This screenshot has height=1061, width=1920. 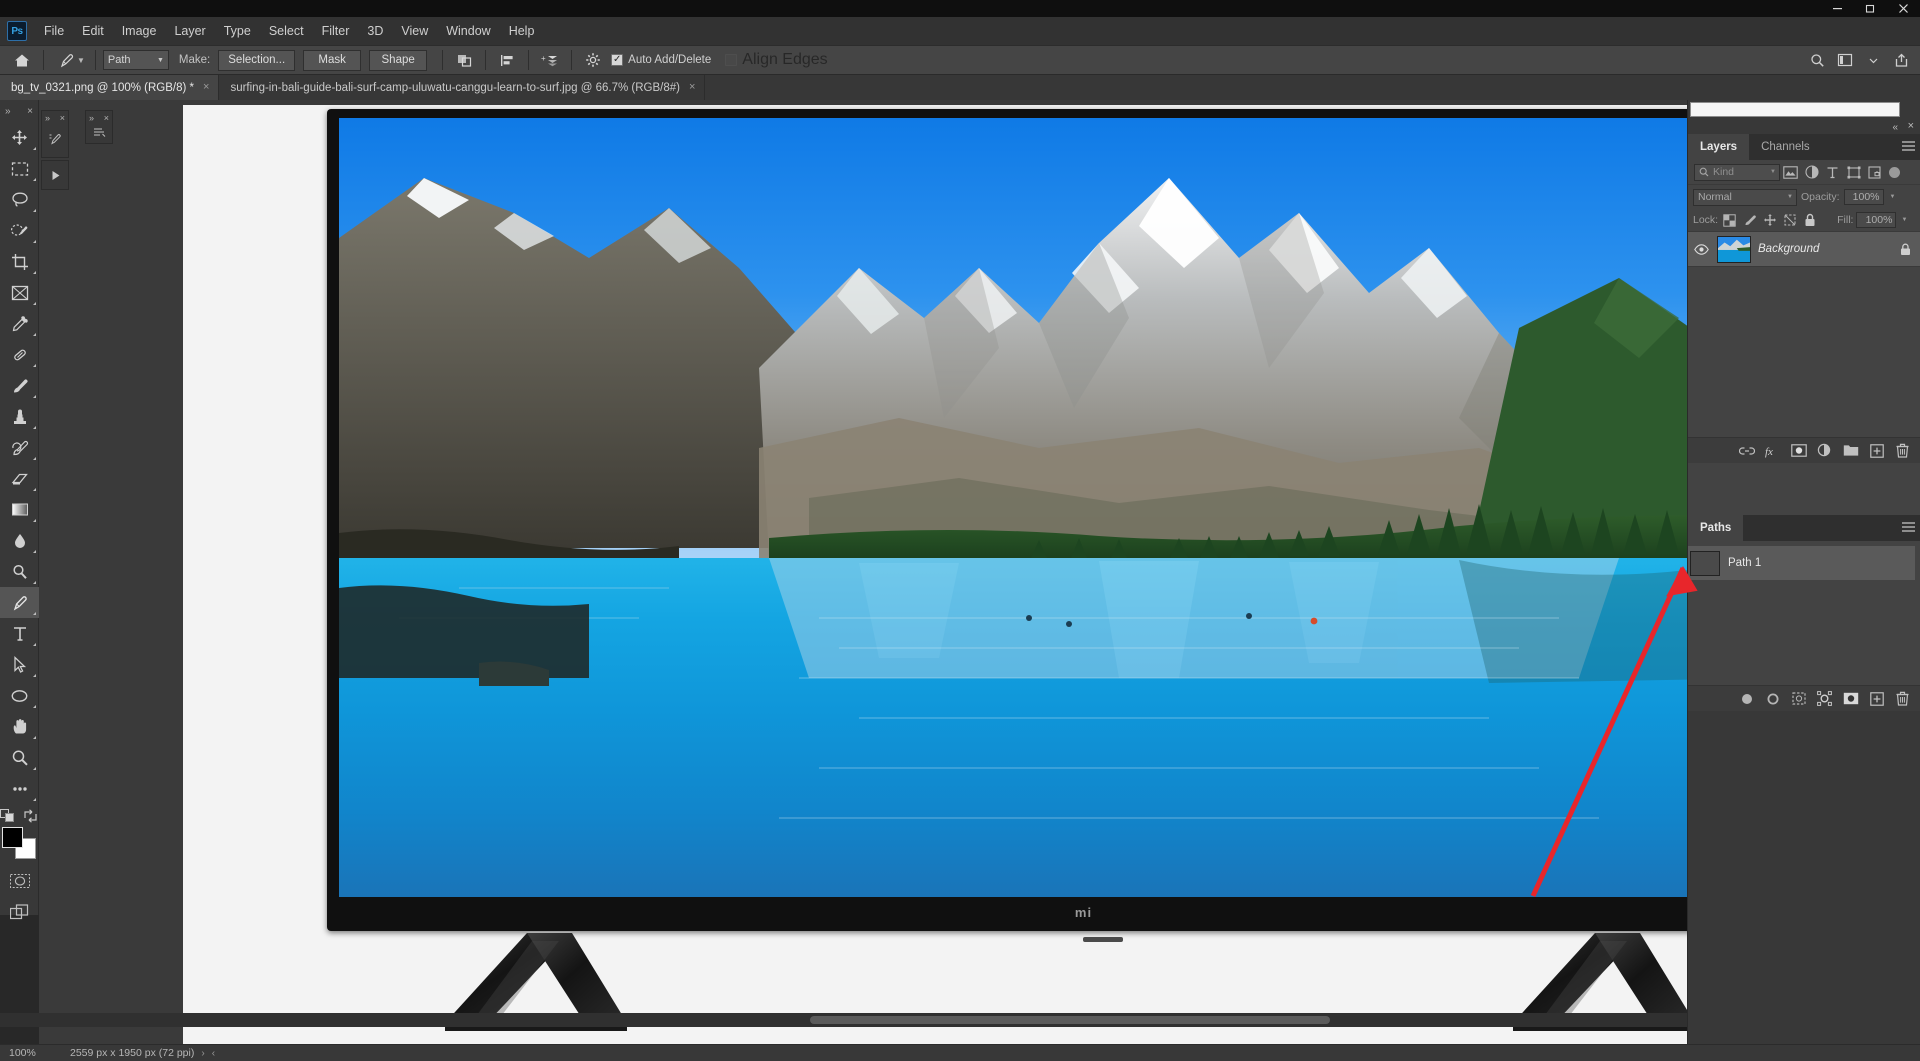 I want to click on menu-type: Type, so click(x=237, y=31).